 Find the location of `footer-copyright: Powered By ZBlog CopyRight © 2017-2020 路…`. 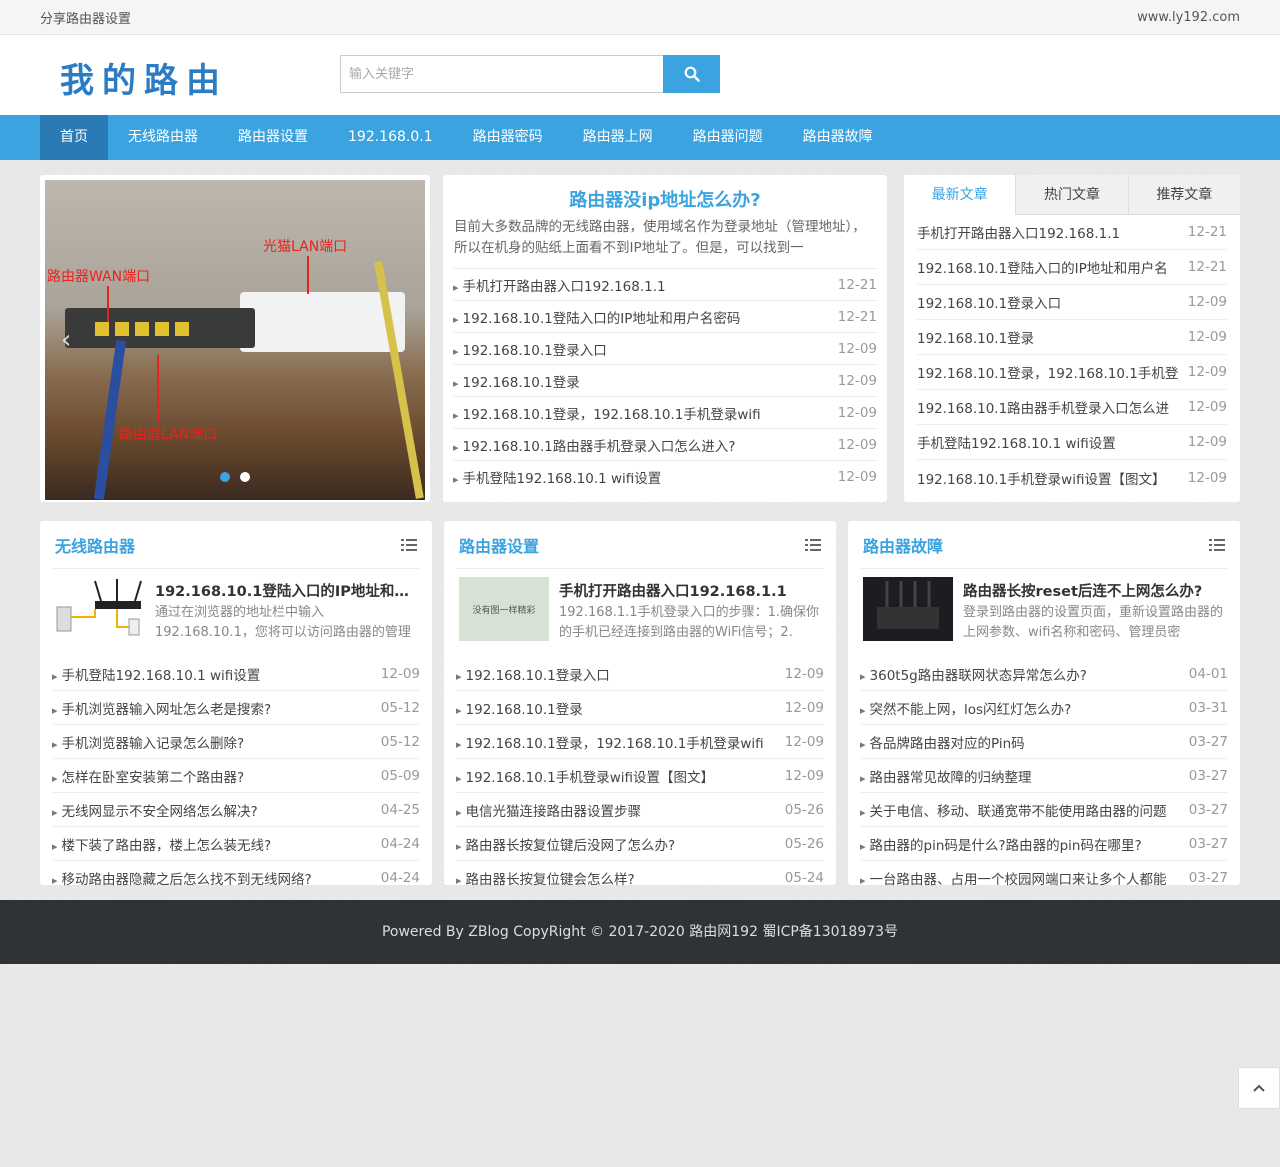

footer-copyright: Powered By ZBlog CopyRight © 2017-2020 路… is located at coordinates (640, 932).